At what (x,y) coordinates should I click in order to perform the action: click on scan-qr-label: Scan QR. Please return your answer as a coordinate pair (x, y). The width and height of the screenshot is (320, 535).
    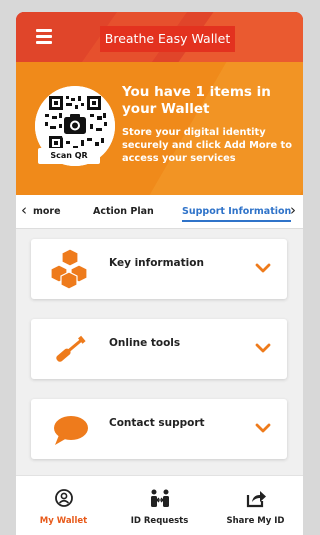
    Looking at the image, I should click on (69, 156).